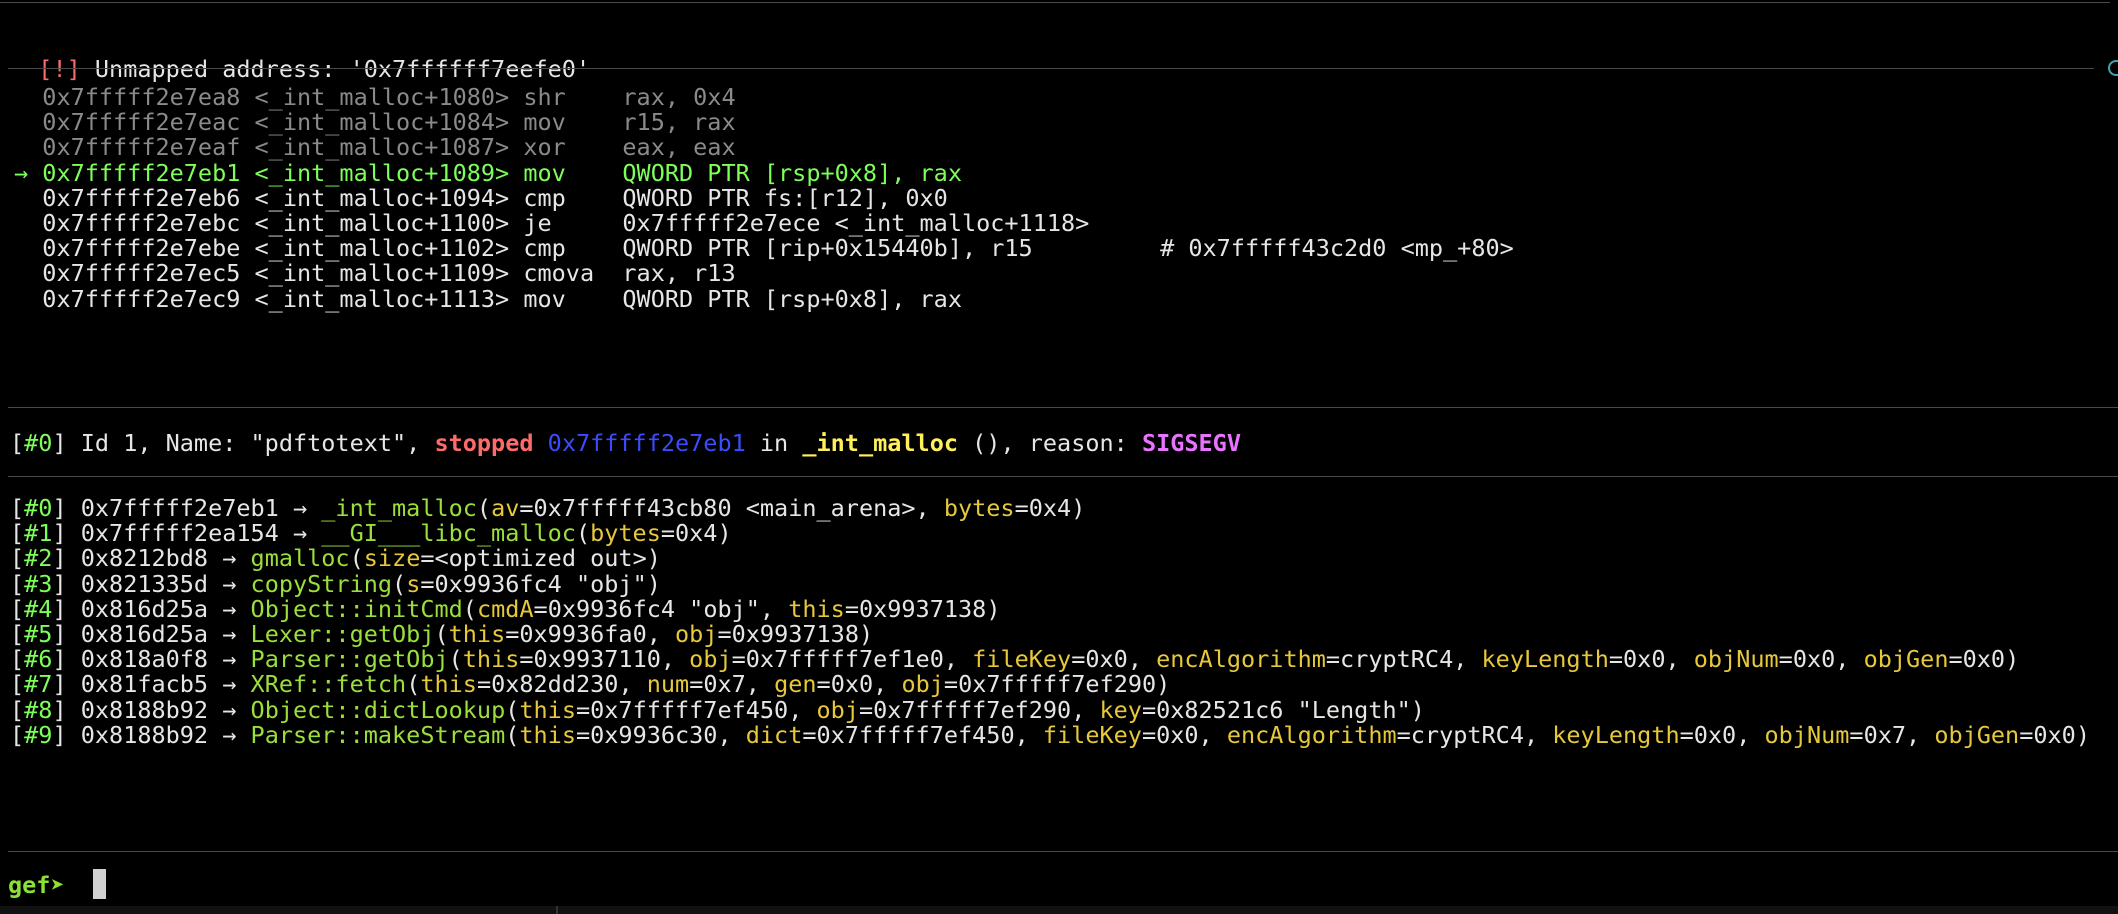 The width and height of the screenshot is (2118, 914). Describe the element at coordinates (1063, 851) in the screenshot. I see `prompt-separator` at that location.